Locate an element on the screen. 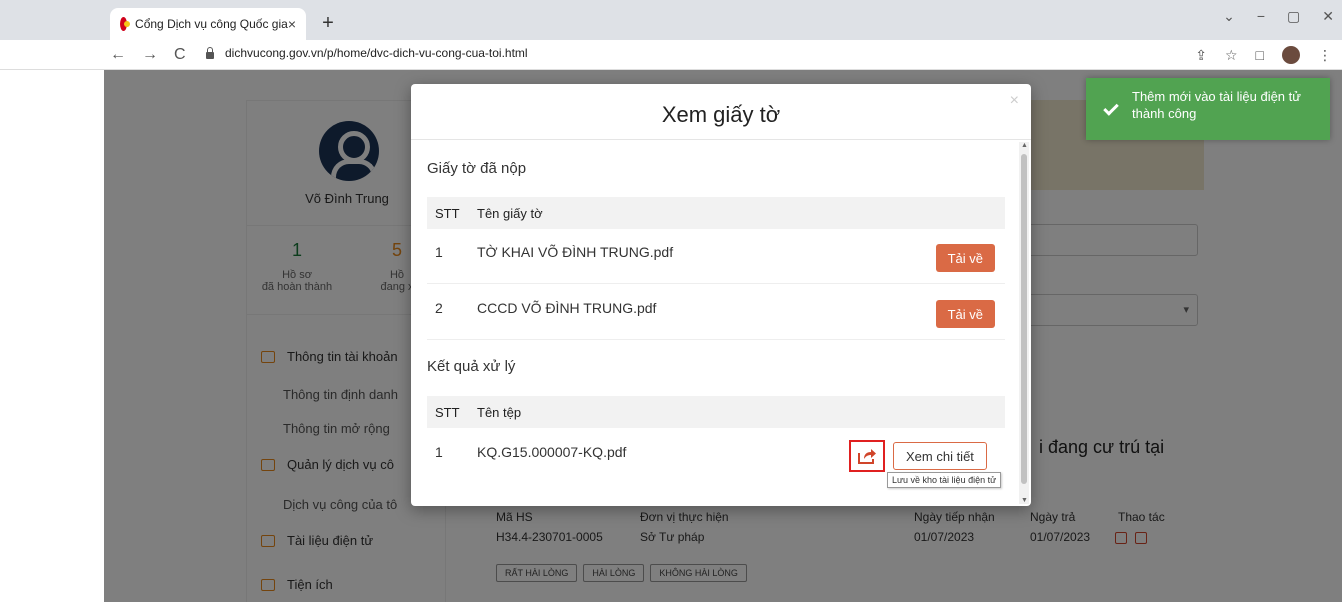 The width and height of the screenshot is (1342, 602). maximize-icon: ▢ is located at coordinates (1293, 16).